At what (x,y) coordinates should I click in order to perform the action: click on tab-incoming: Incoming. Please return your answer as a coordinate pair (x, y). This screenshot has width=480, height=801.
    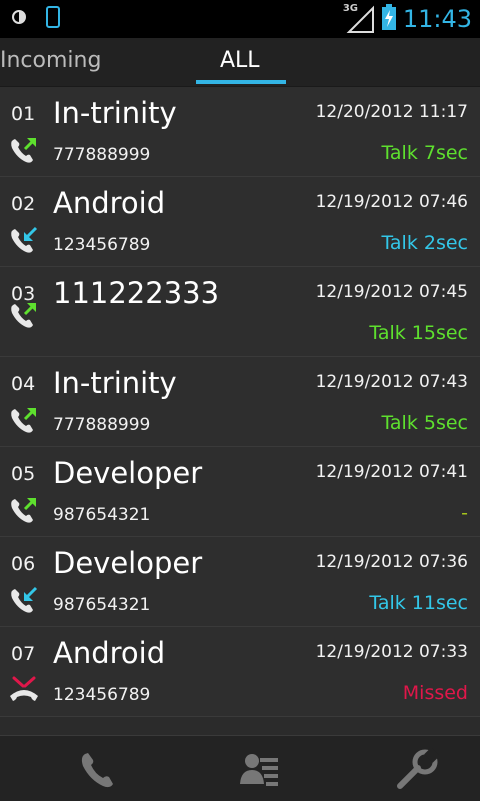
    Looking at the image, I should click on (50, 60).